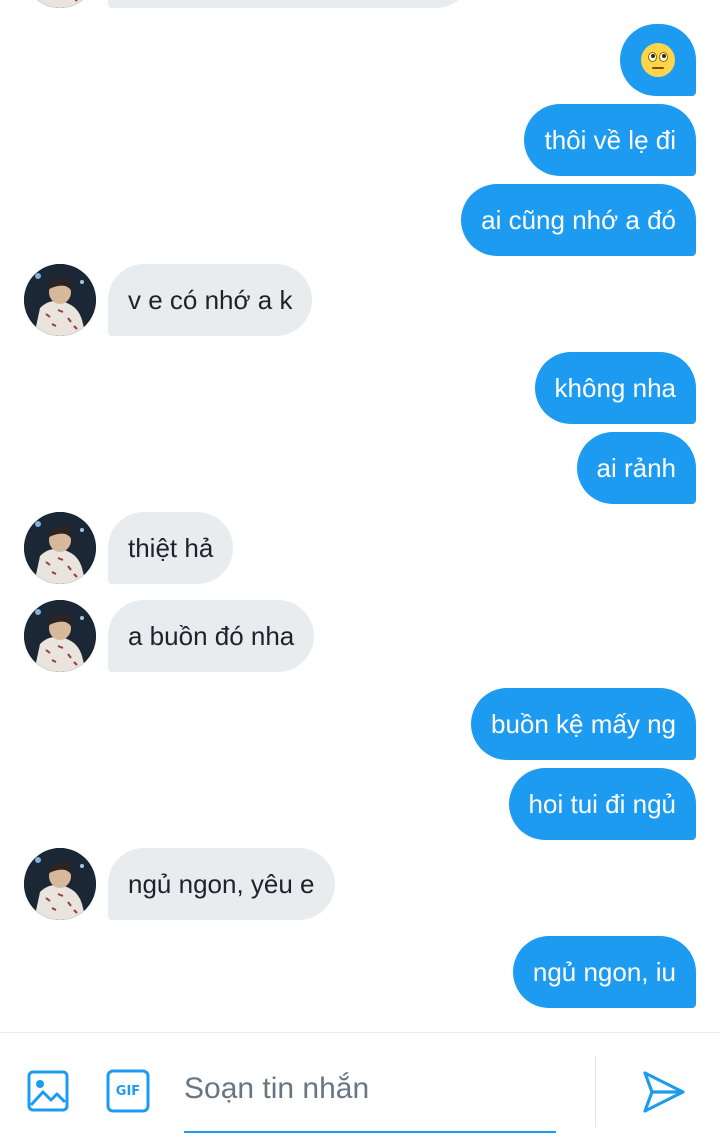  I want to click on message-bubble-incoming, so click(290, 4).